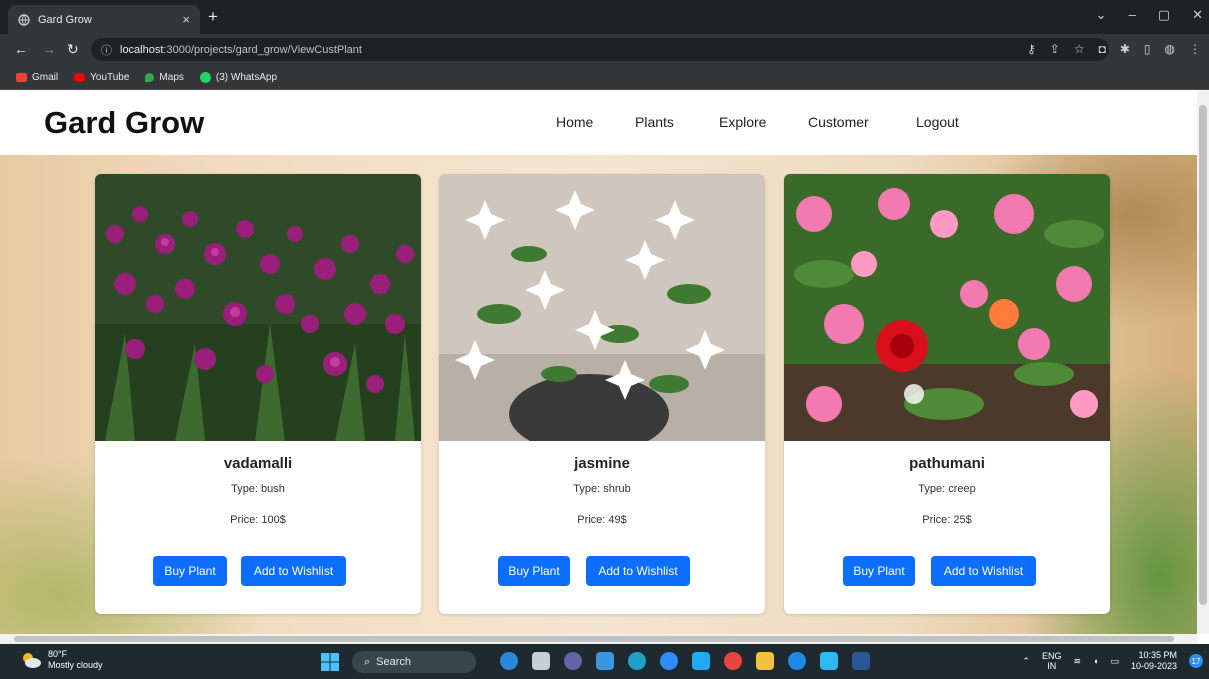  I want to click on minimize-icon: –, so click(1132, 15).